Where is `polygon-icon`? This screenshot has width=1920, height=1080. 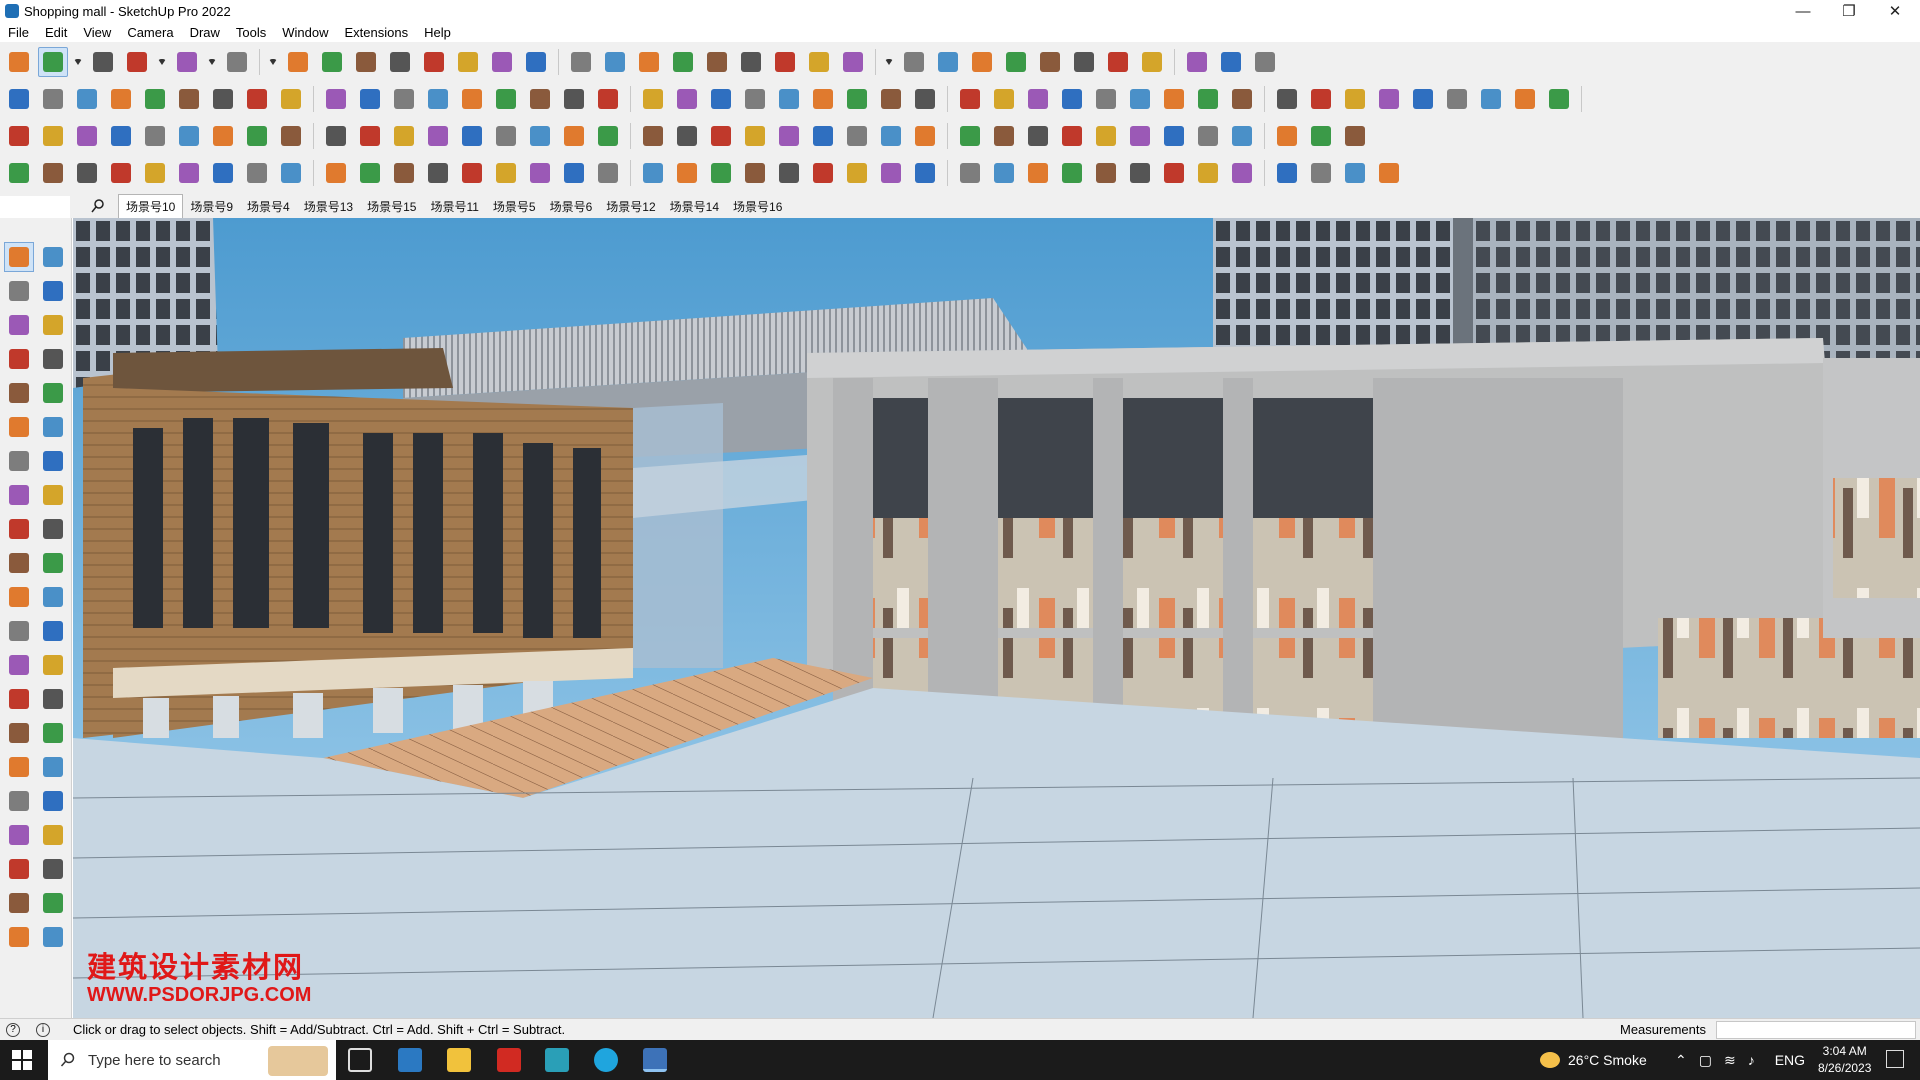 polygon-icon is located at coordinates (53, 427).